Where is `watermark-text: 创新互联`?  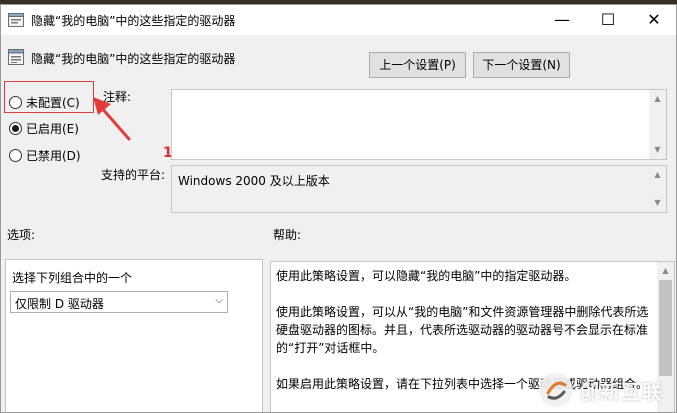
watermark-text: 创新互联 is located at coordinates (621, 391).